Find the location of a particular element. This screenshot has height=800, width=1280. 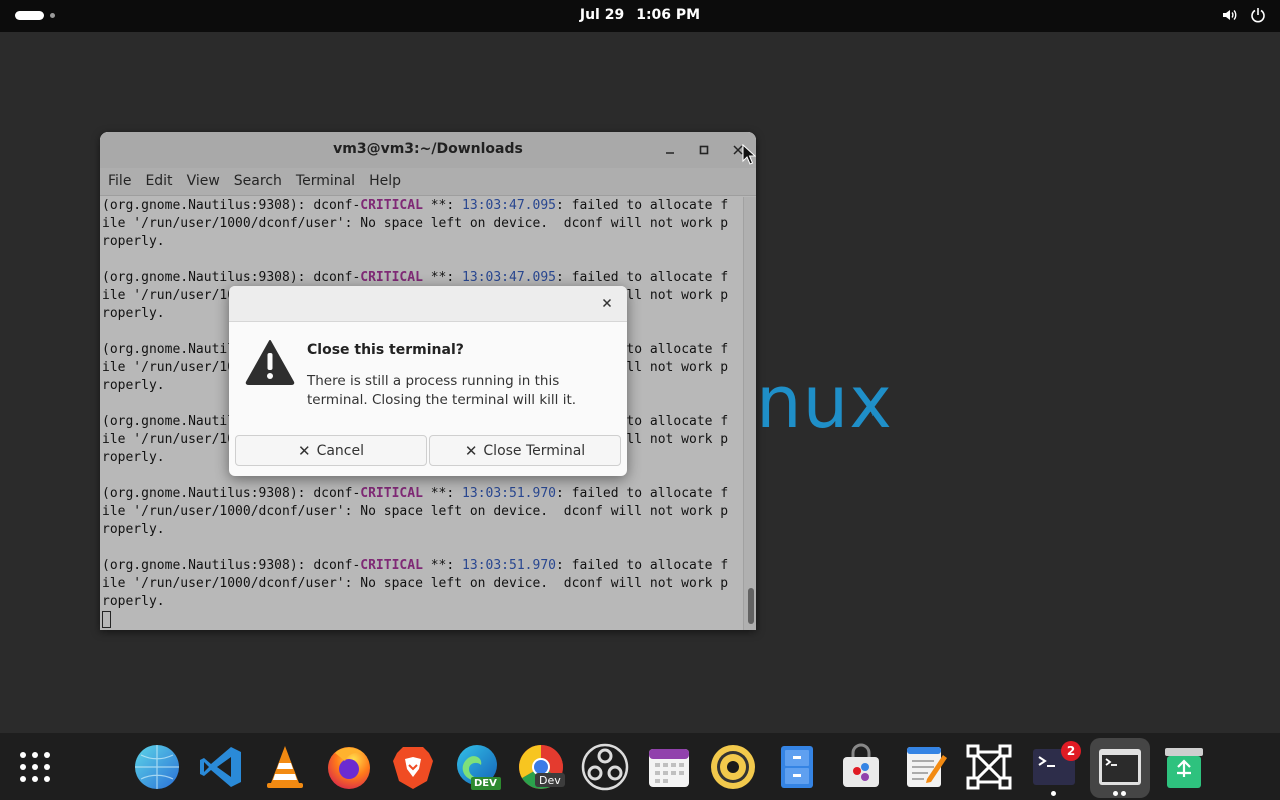

show-apps-button is located at coordinates (36, 768).